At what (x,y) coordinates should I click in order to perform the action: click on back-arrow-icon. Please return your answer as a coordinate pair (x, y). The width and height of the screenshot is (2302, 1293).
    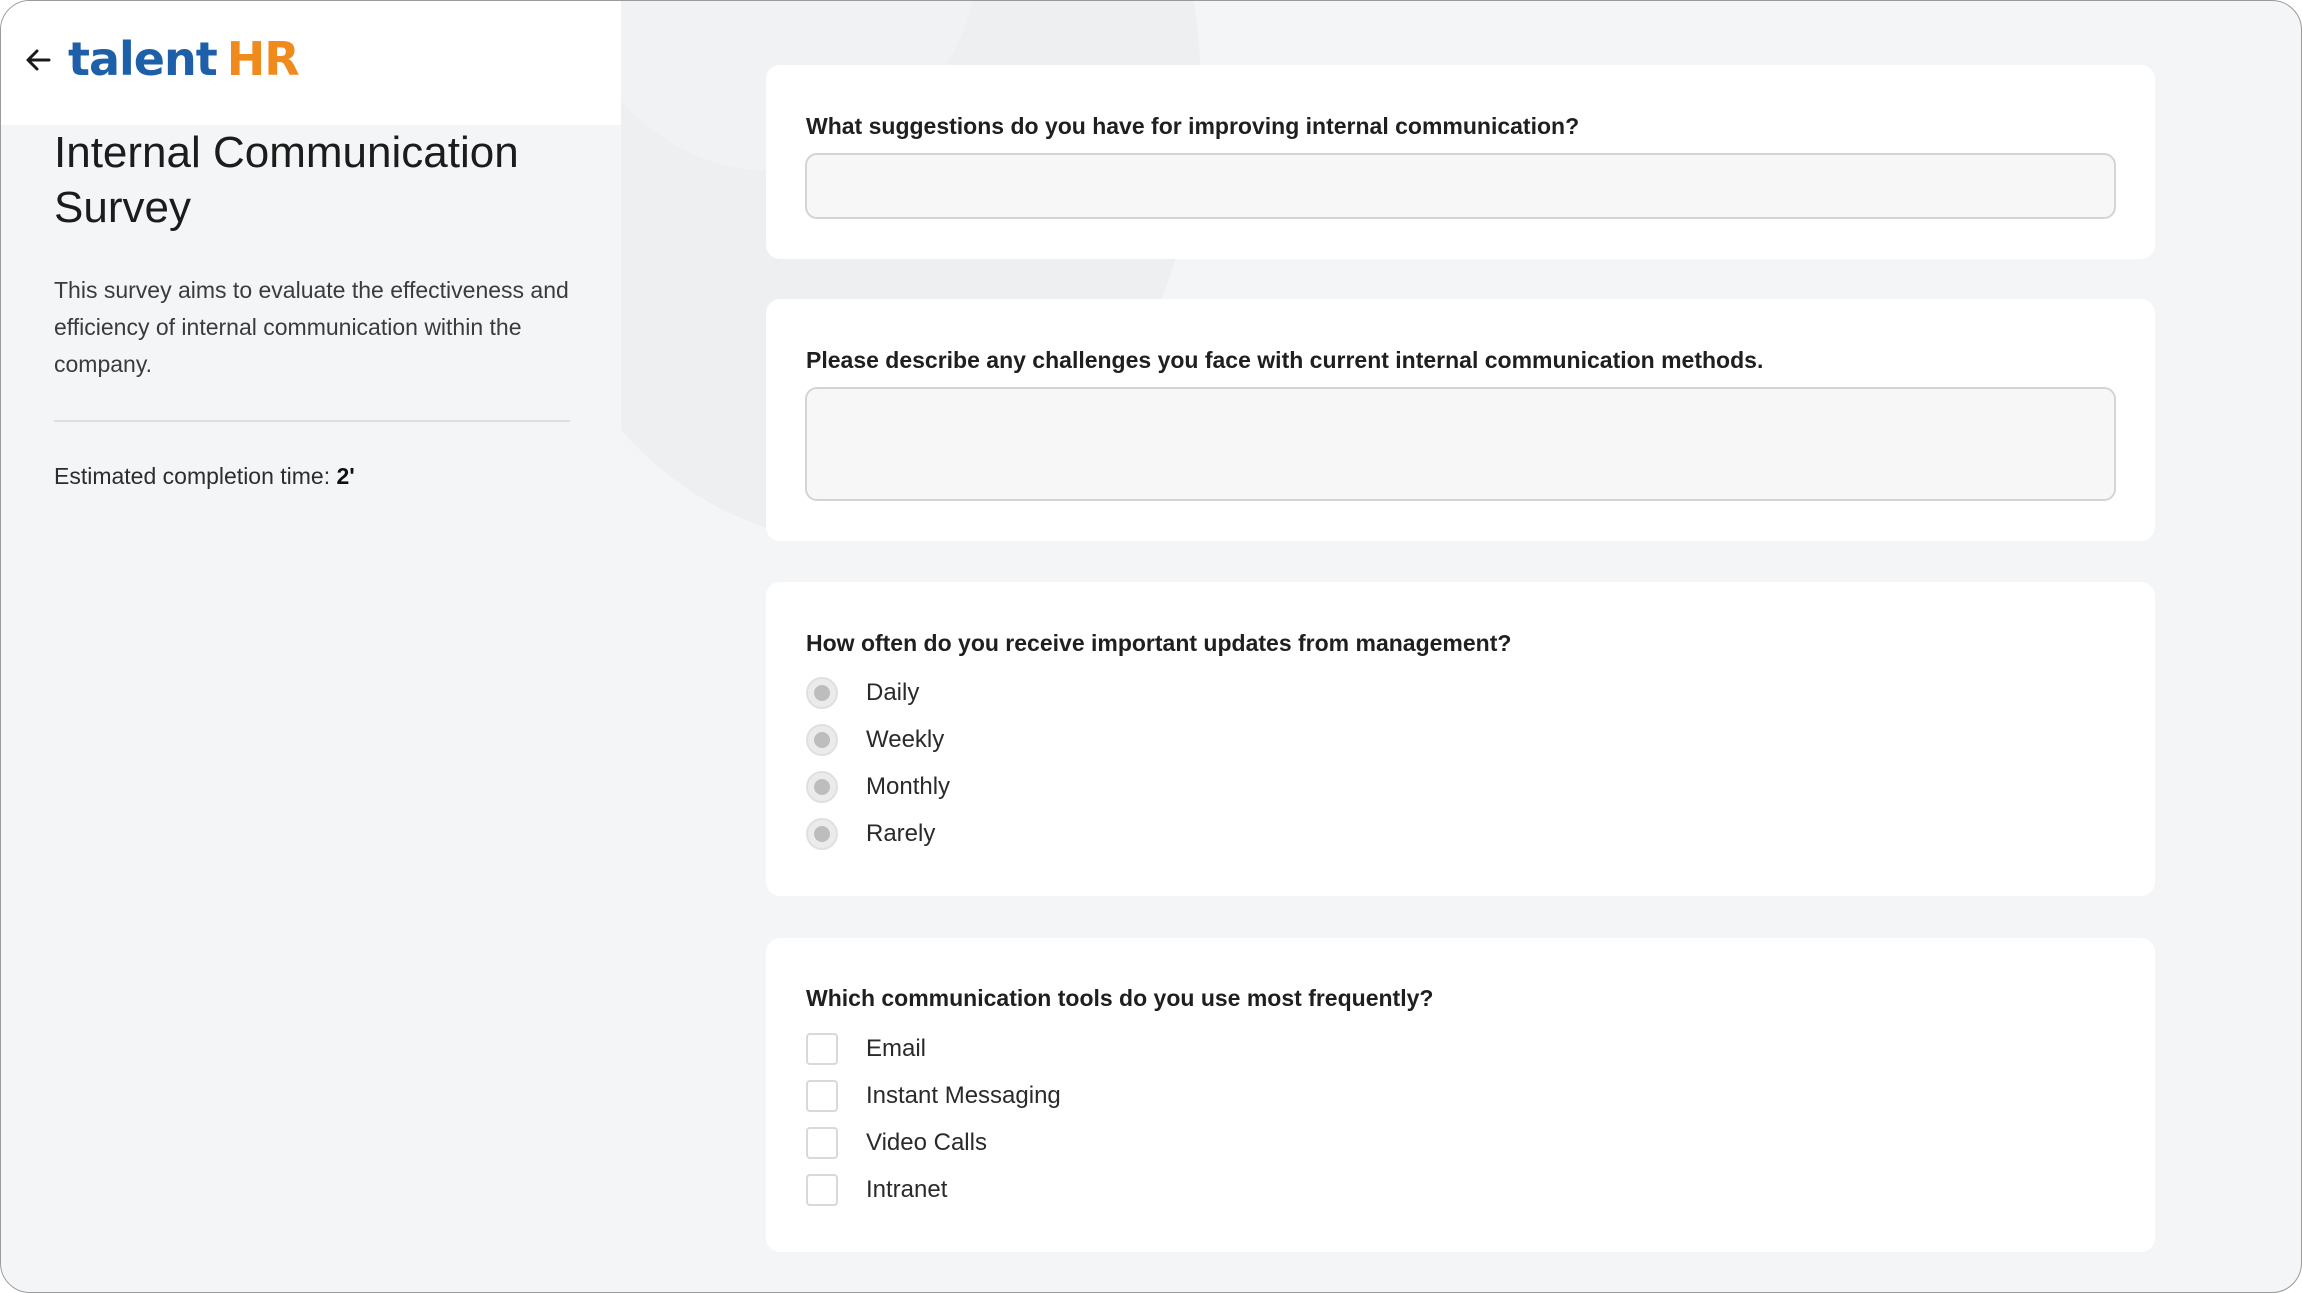
    Looking at the image, I should click on (38, 60).